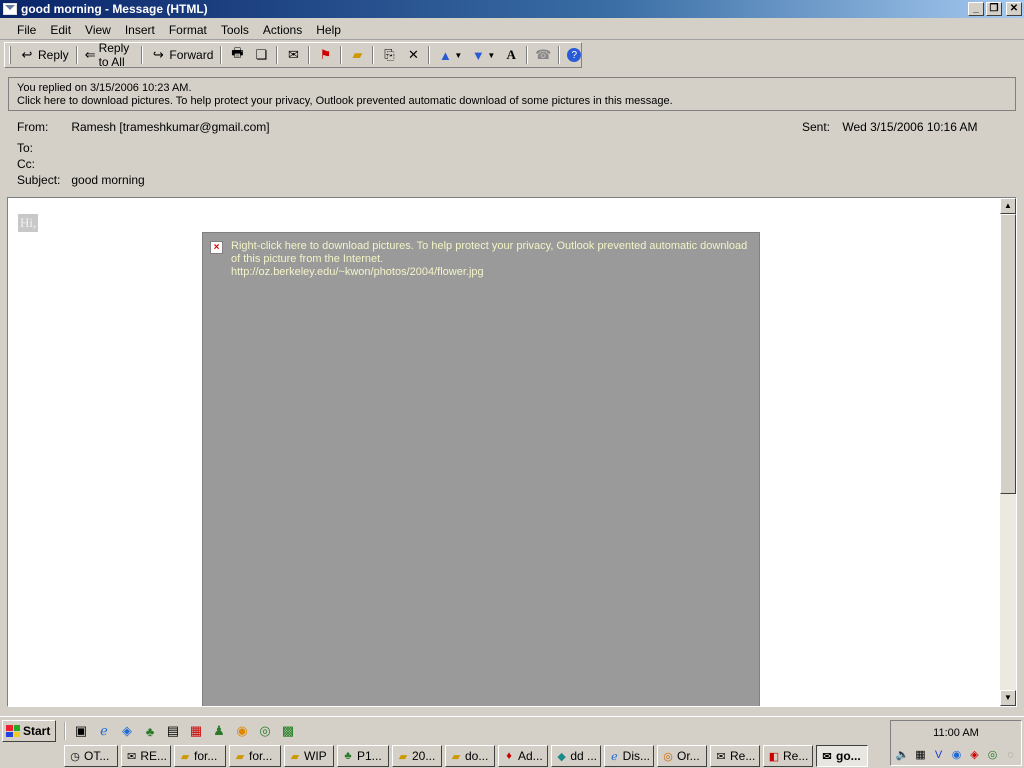  I want to click on forward-icon: ↪, so click(158, 54).